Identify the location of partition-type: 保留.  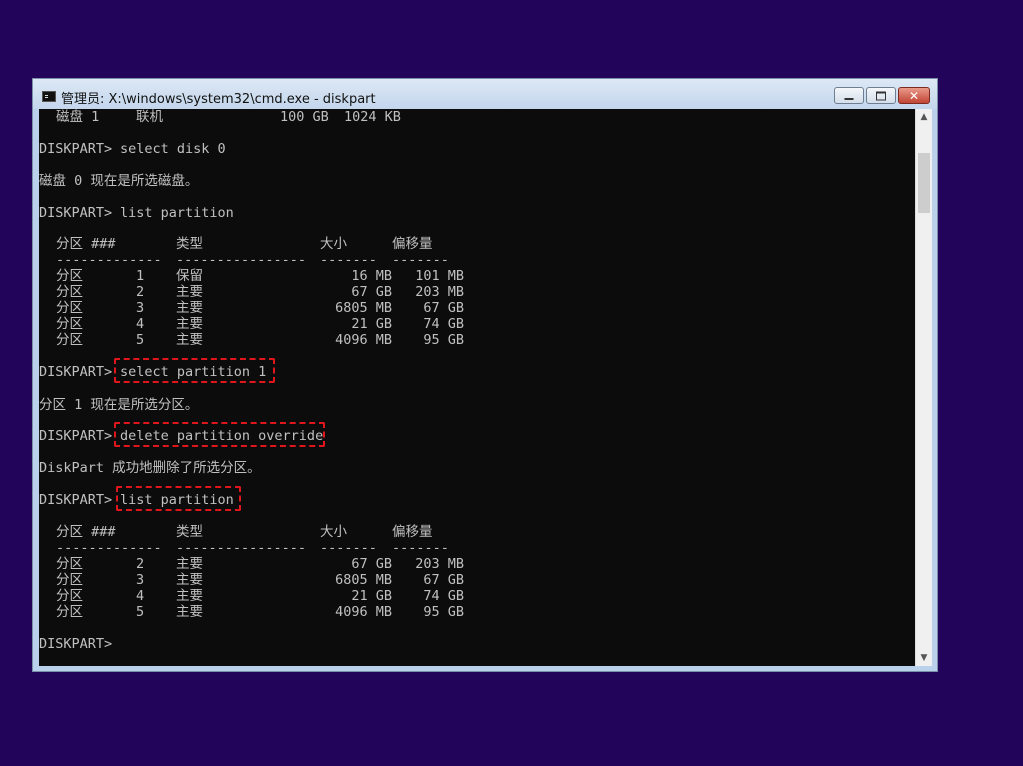
(189, 276).